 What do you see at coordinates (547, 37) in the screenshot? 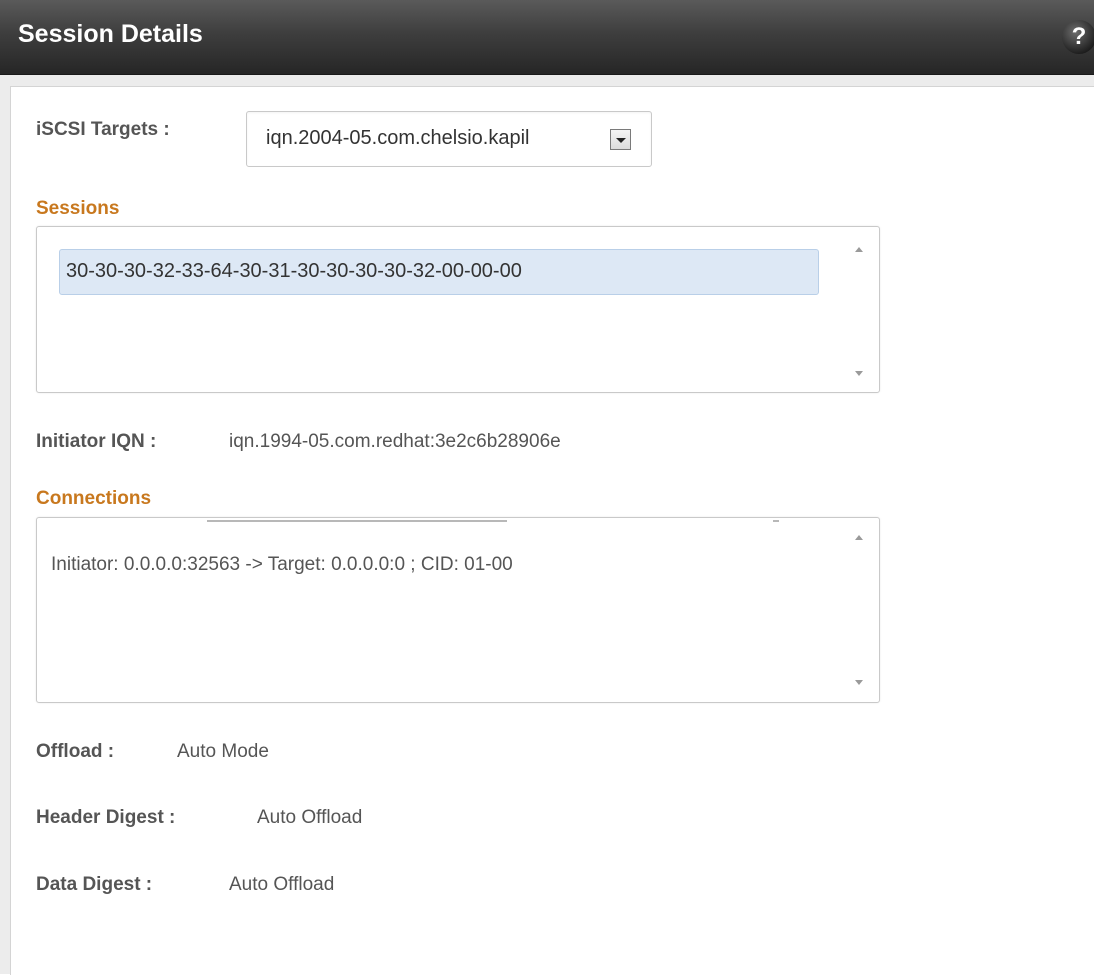
I see `panel-titlebar: Session Details ?` at bounding box center [547, 37].